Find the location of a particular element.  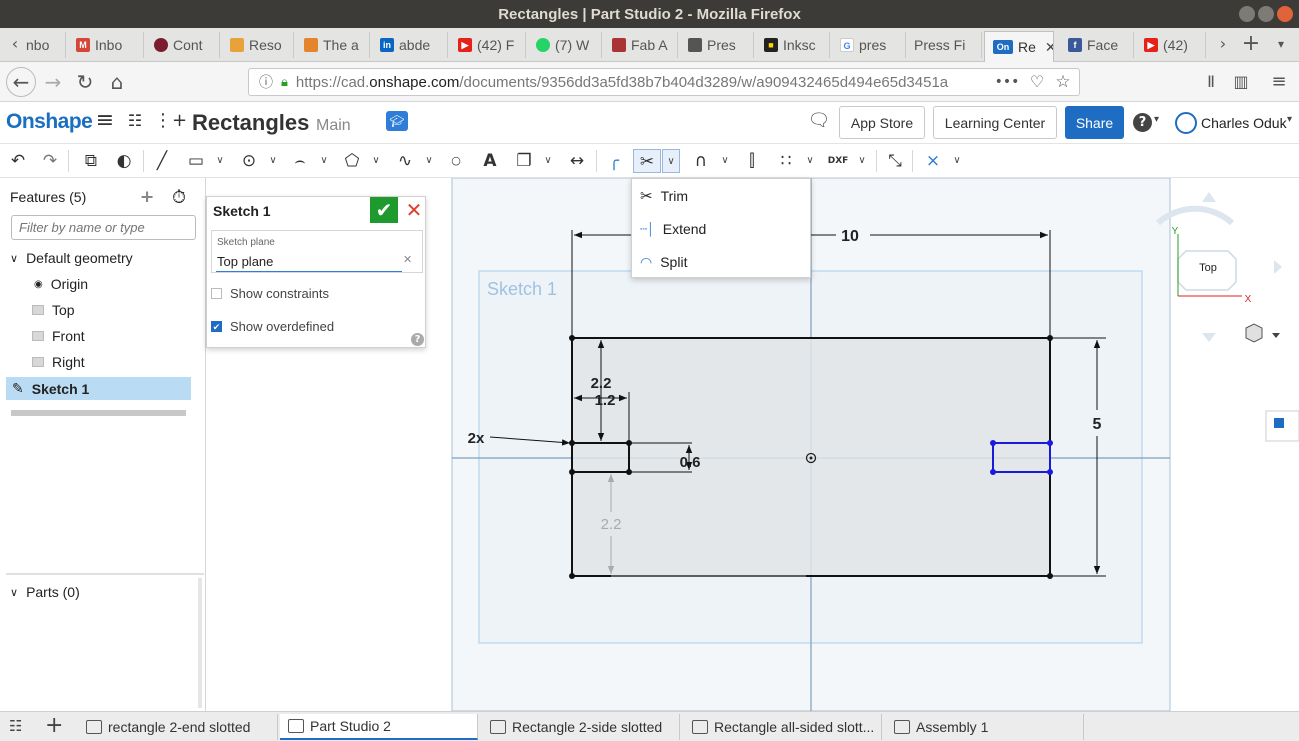

rollback-bar is located at coordinates (98, 413).